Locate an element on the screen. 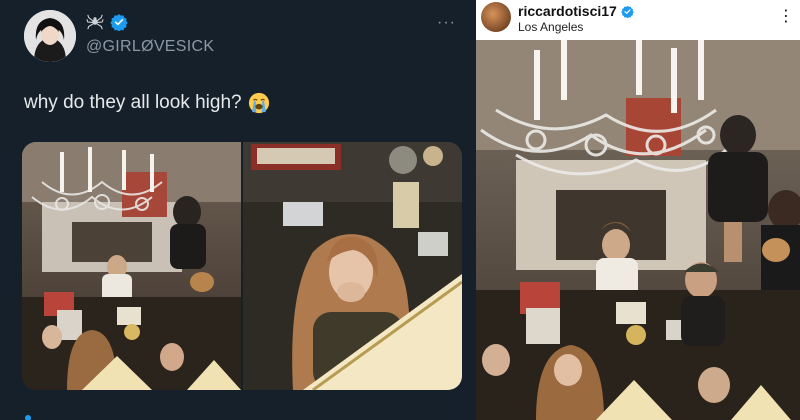 Image resolution: width=800 pixels, height=420 pixels. more-icon: ⋮ is located at coordinates (786, 16).